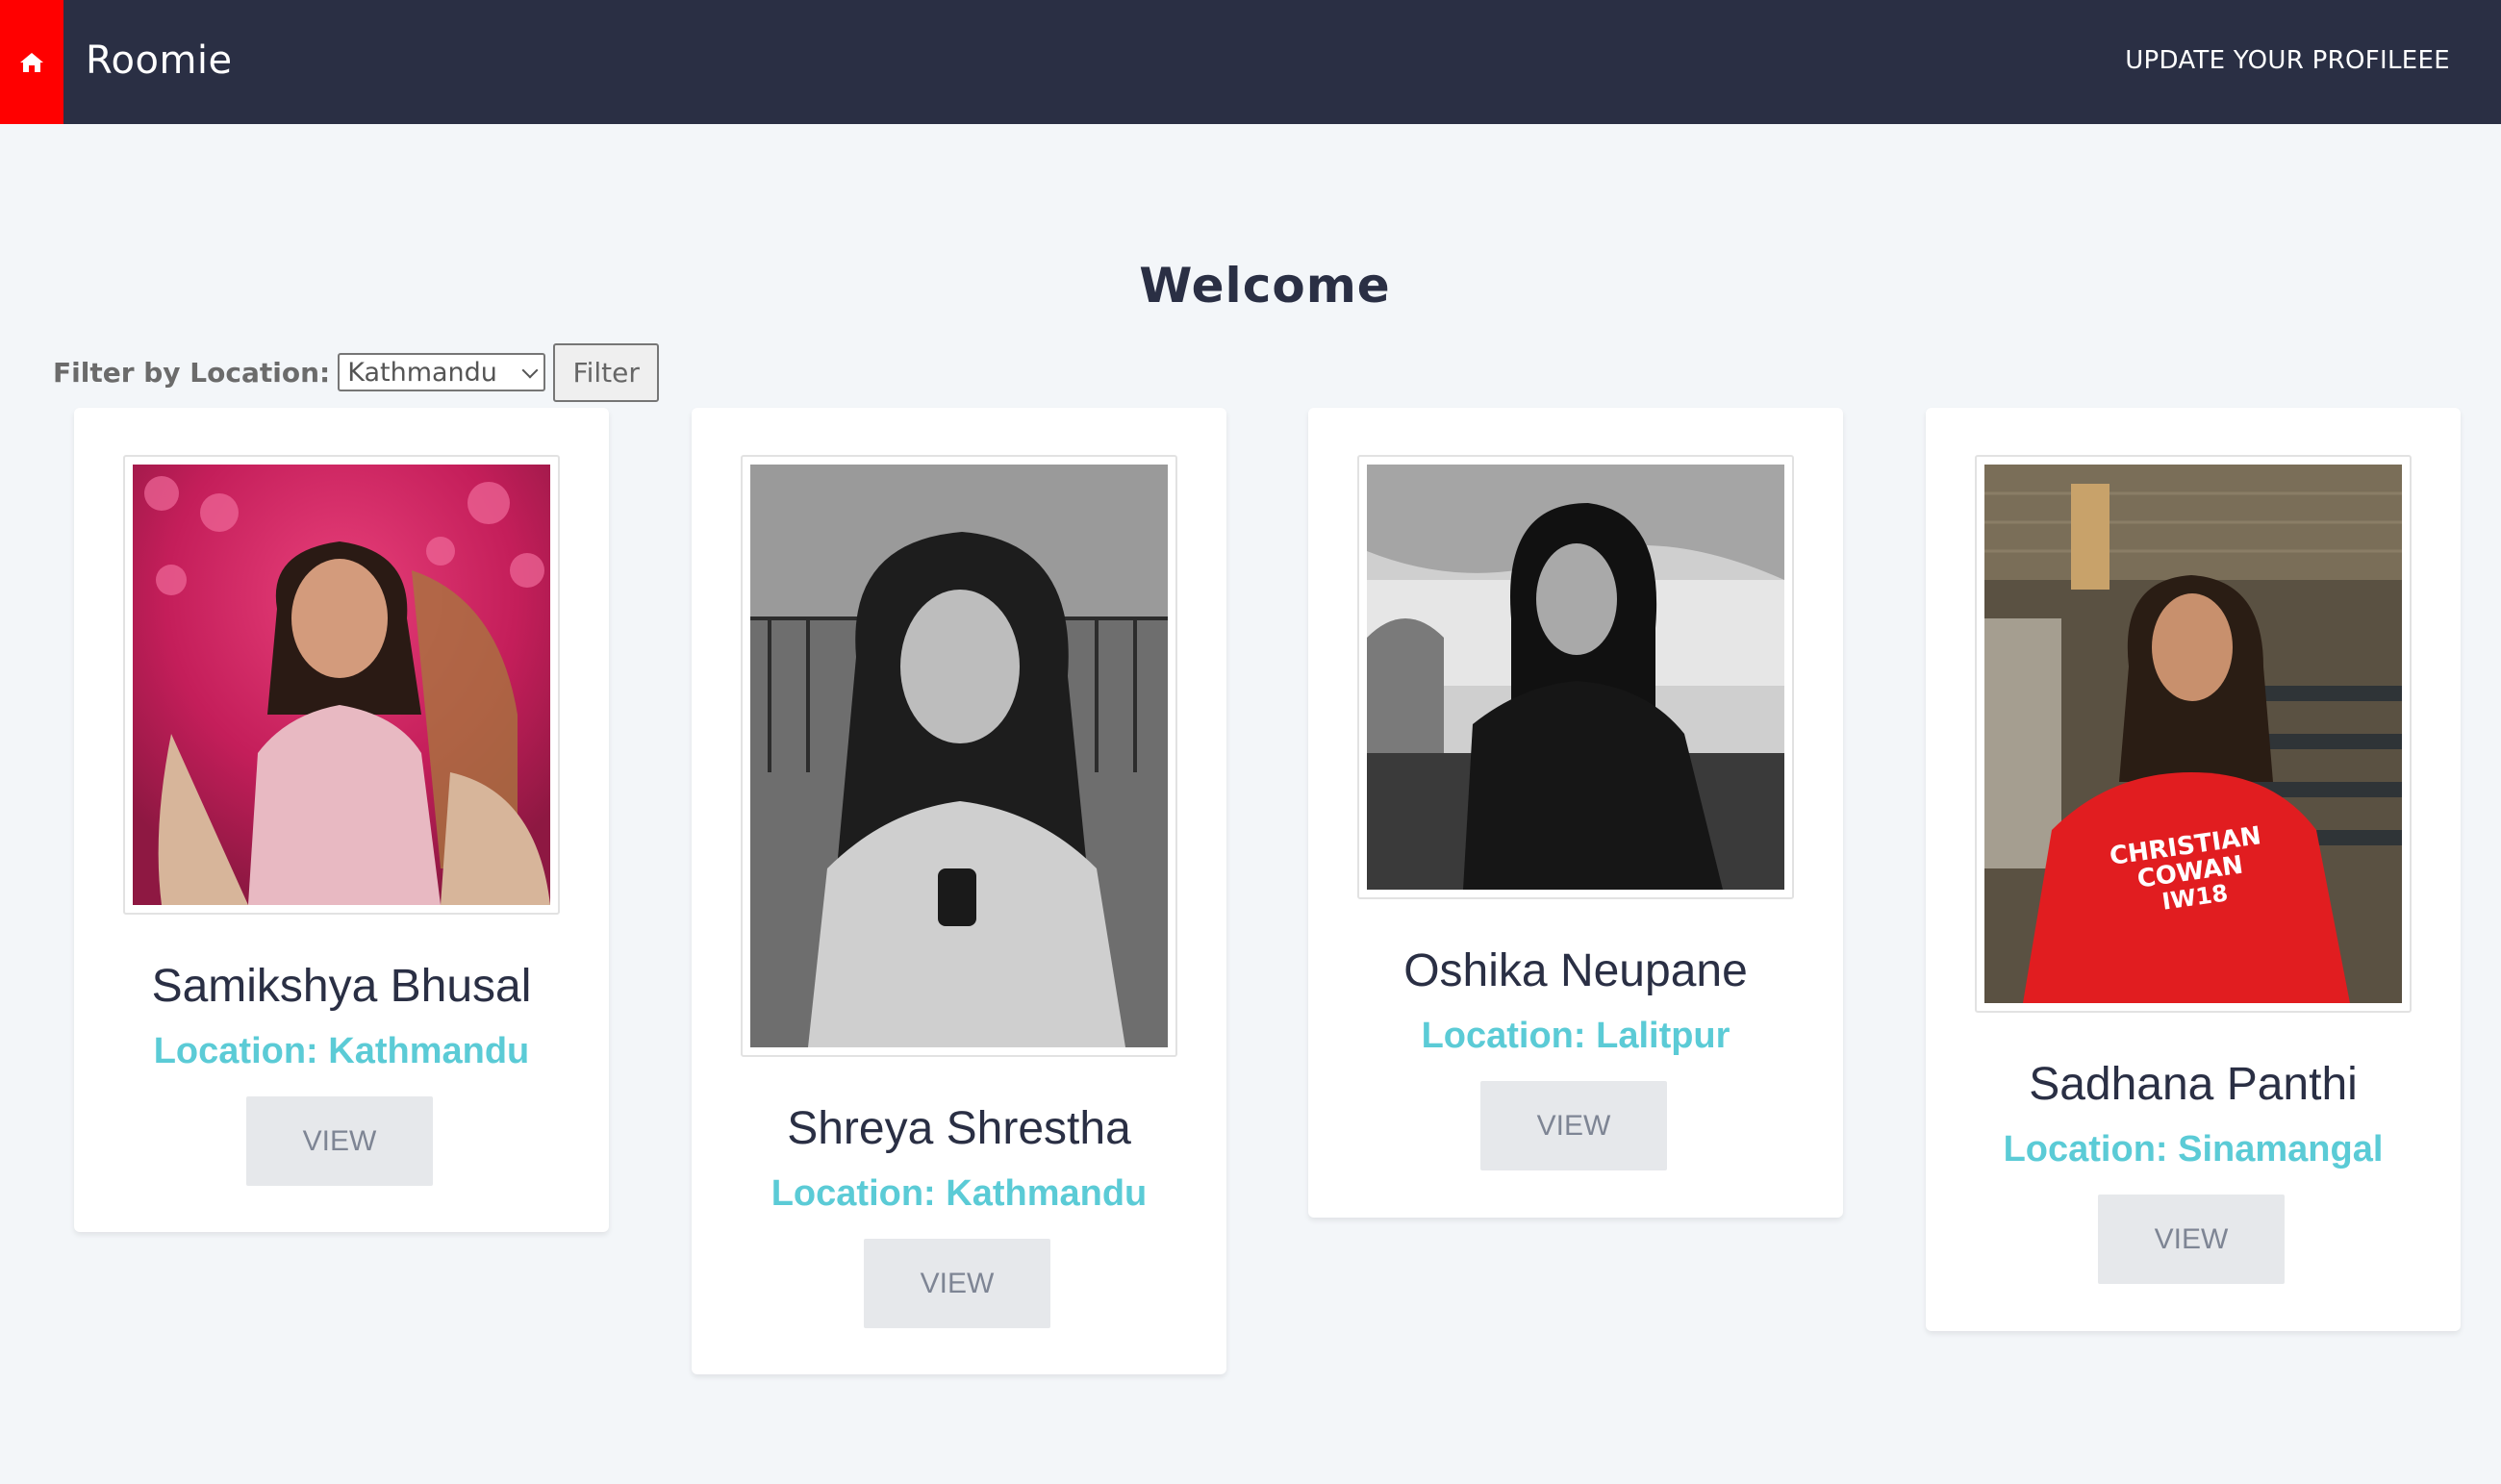 The height and width of the screenshot is (1484, 2501). Describe the element at coordinates (530, 371) in the screenshot. I see `chevron-down-icon` at that location.